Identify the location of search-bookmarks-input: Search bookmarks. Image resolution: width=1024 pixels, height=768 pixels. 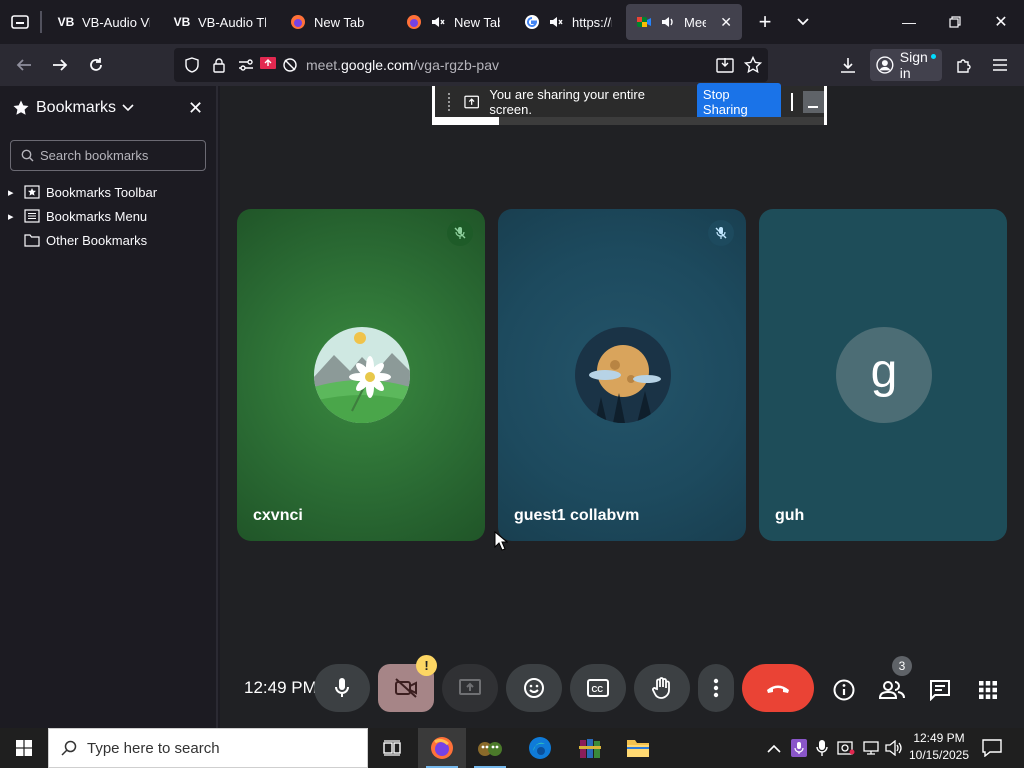
(108, 155).